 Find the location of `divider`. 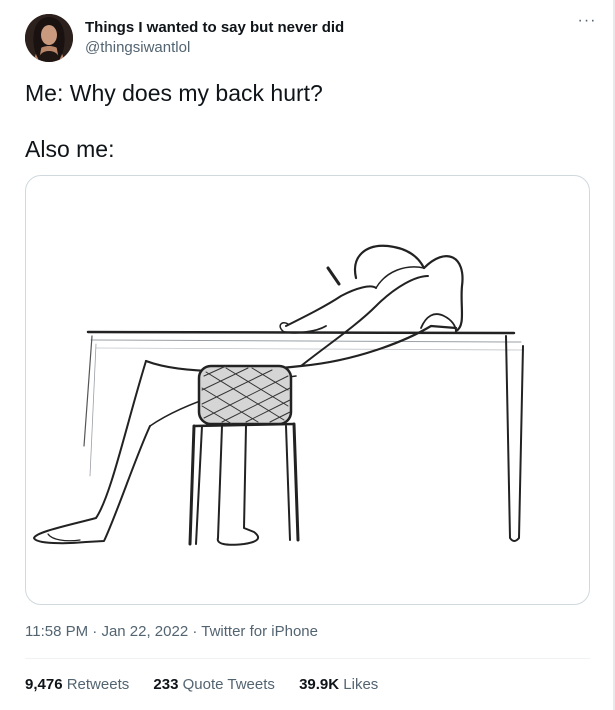

divider is located at coordinates (307, 658).